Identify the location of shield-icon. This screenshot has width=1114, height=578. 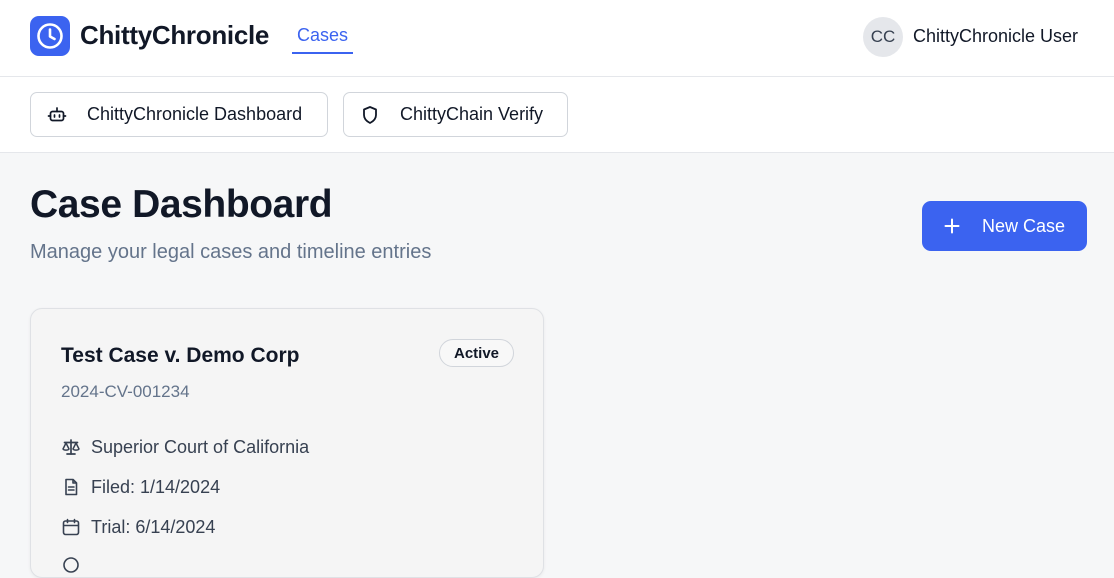
(370, 115).